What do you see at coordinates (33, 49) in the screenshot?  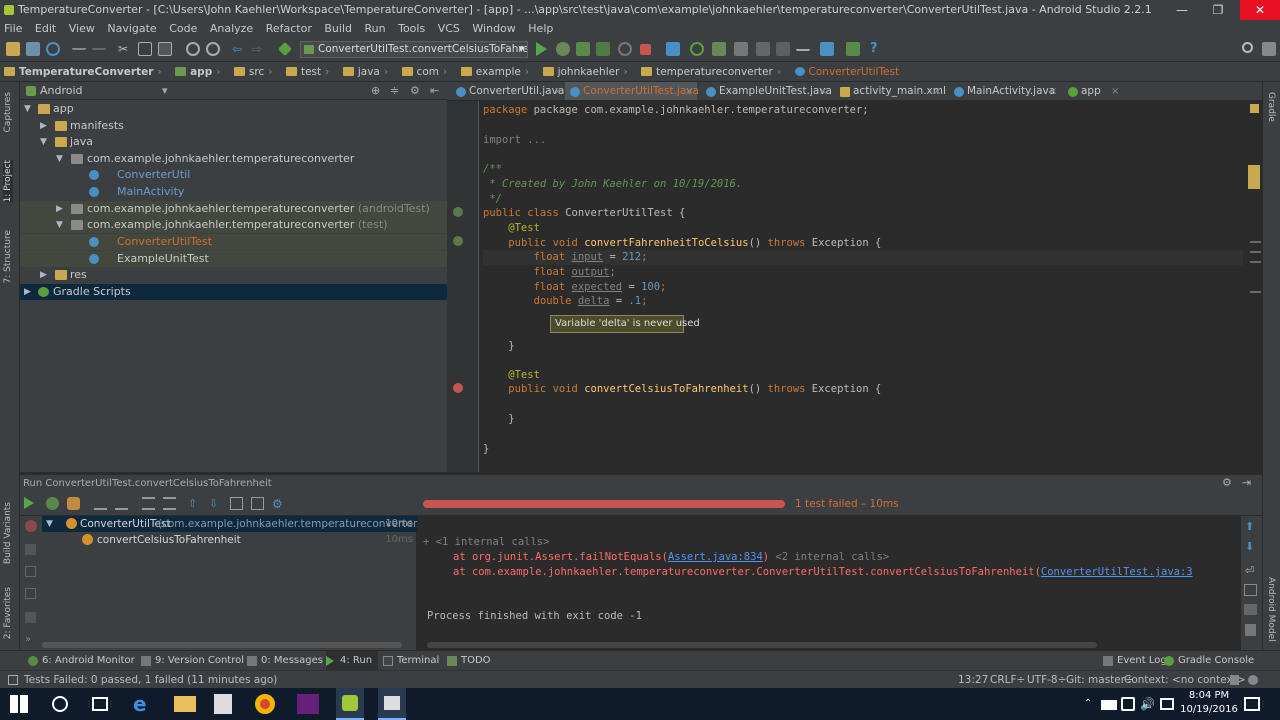 I see `save-icon` at bounding box center [33, 49].